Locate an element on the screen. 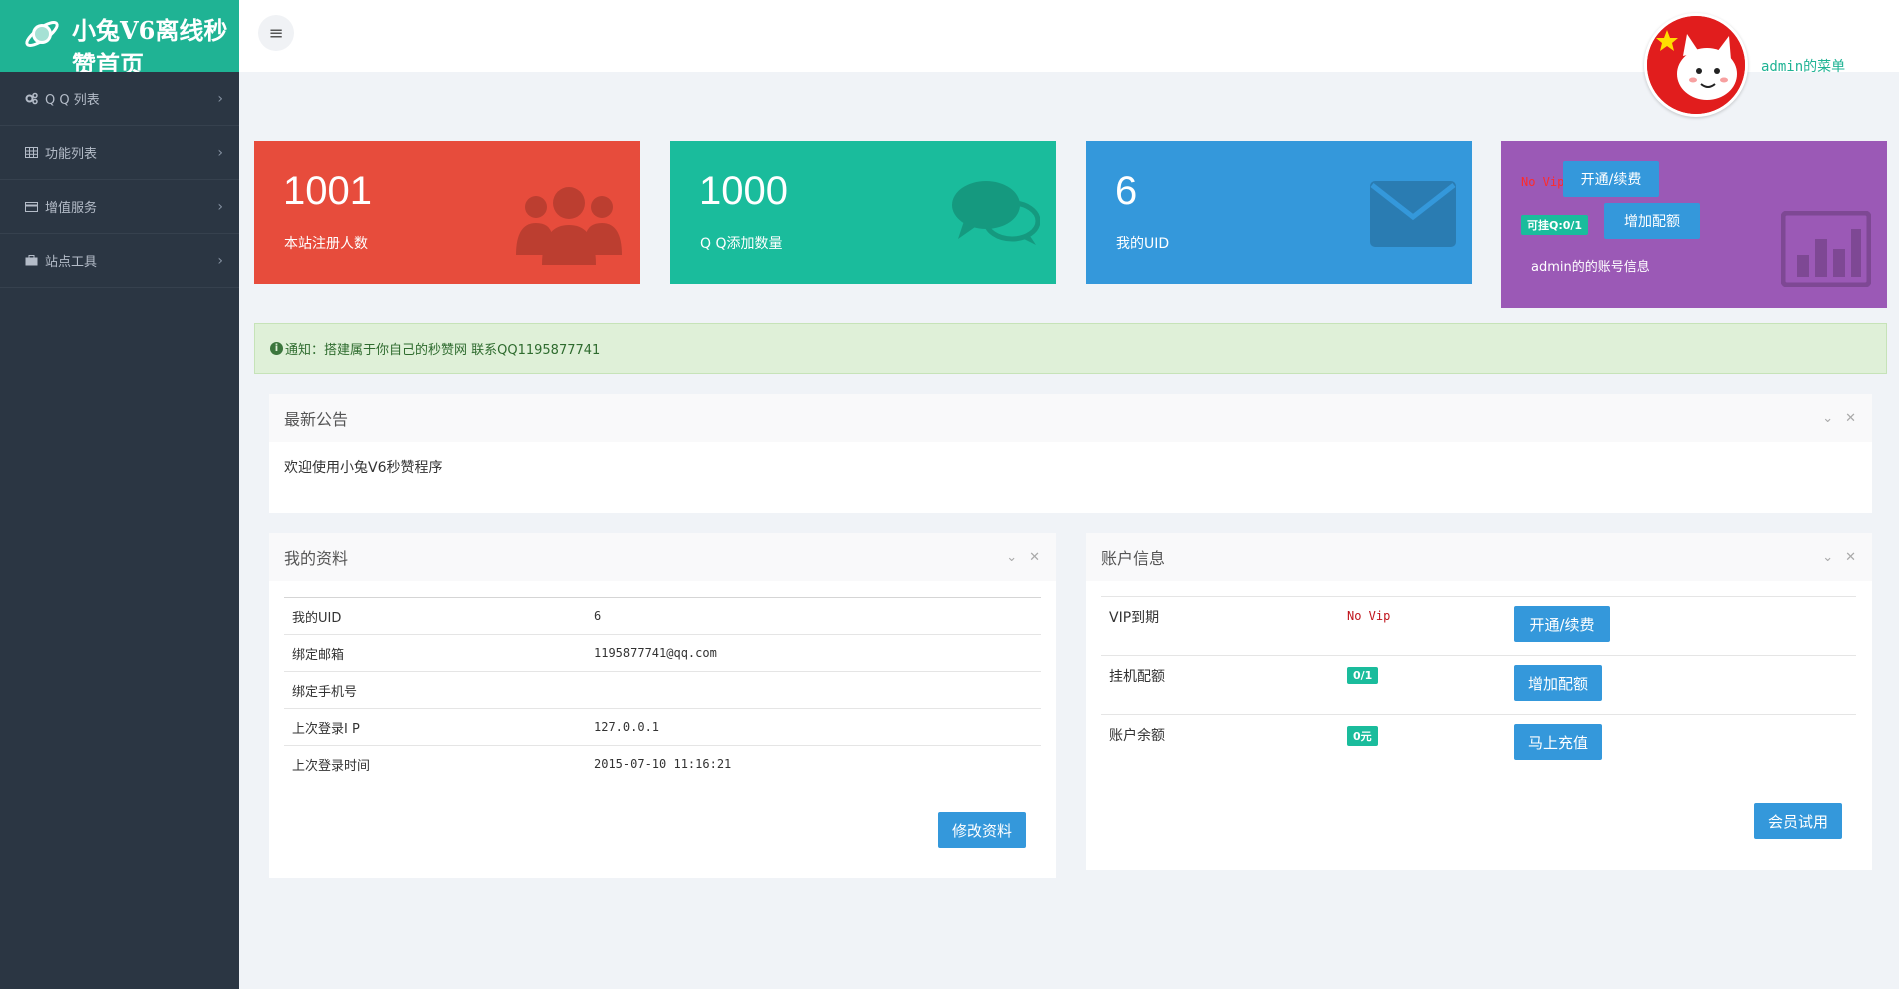 Image resolution: width=1899 pixels, height=989 pixels. briefcase-icon is located at coordinates (31, 261).